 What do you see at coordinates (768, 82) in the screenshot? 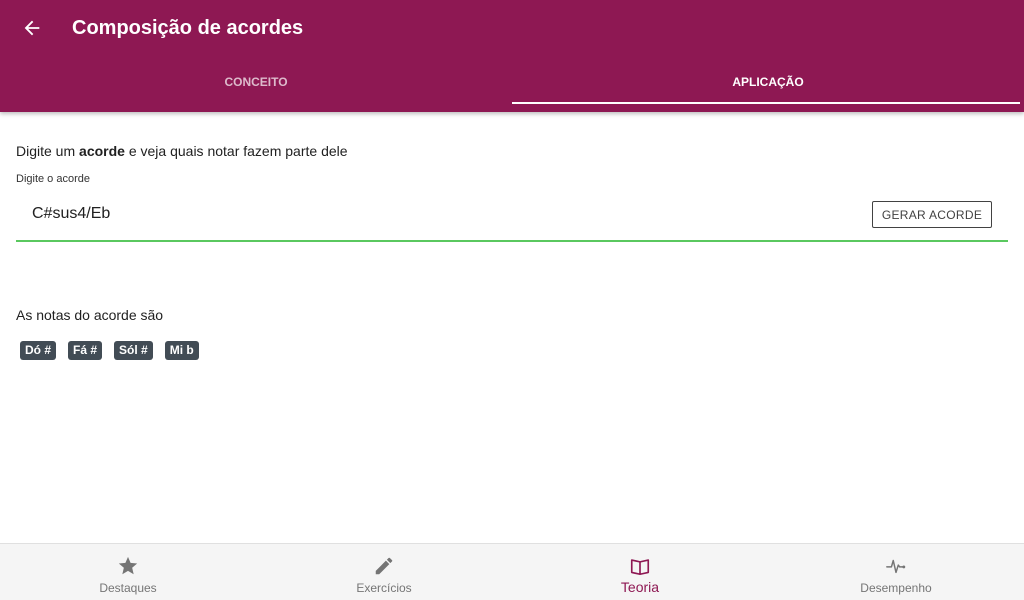
I see `tab-aplicacao: APLICAÇÃO` at bounding box center [768, 82].